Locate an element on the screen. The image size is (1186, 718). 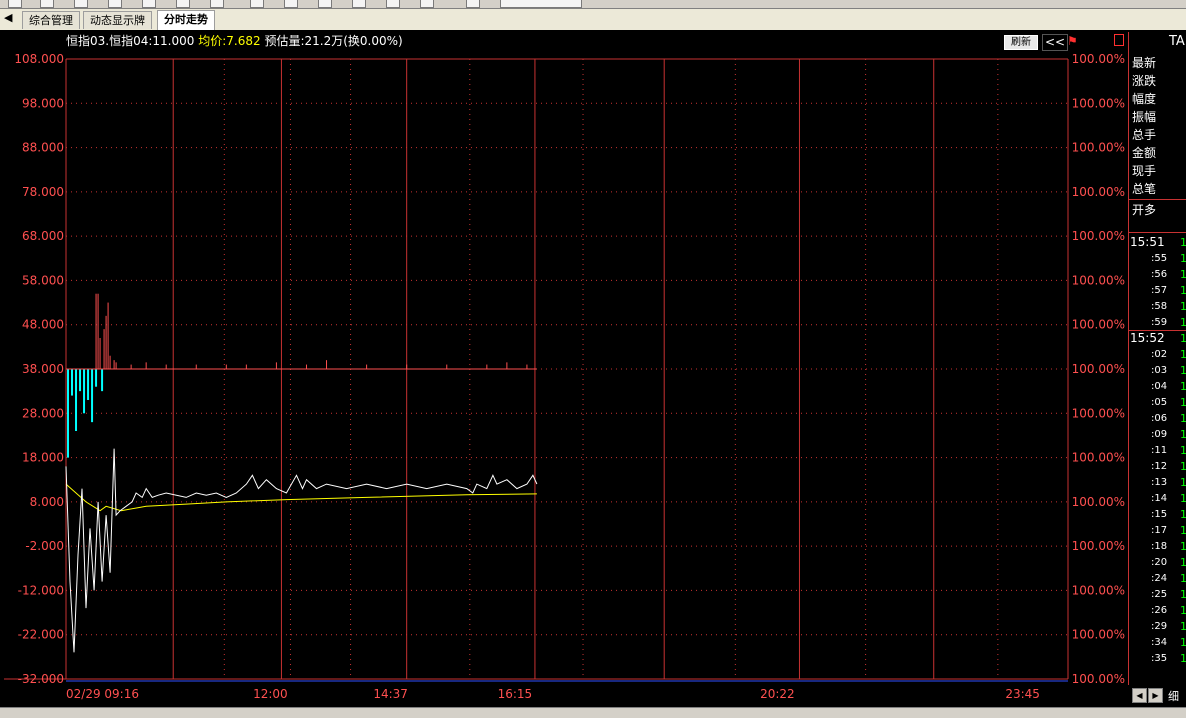
side-panel-label: 总手 is located at coordinates (1144, 135).